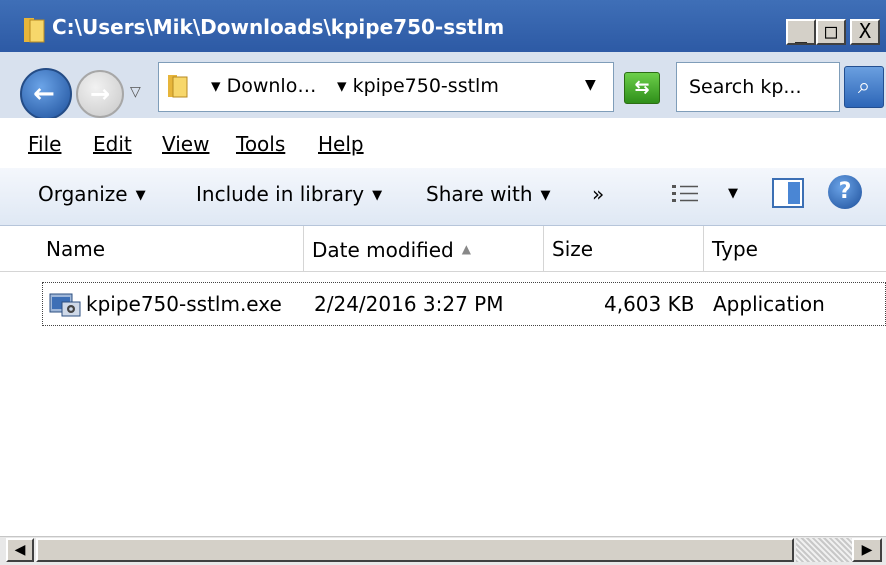  What do you see at coordinates (44, 144) in the screenshot?
I see `menu-file: File` at bounding box center [44, 144].